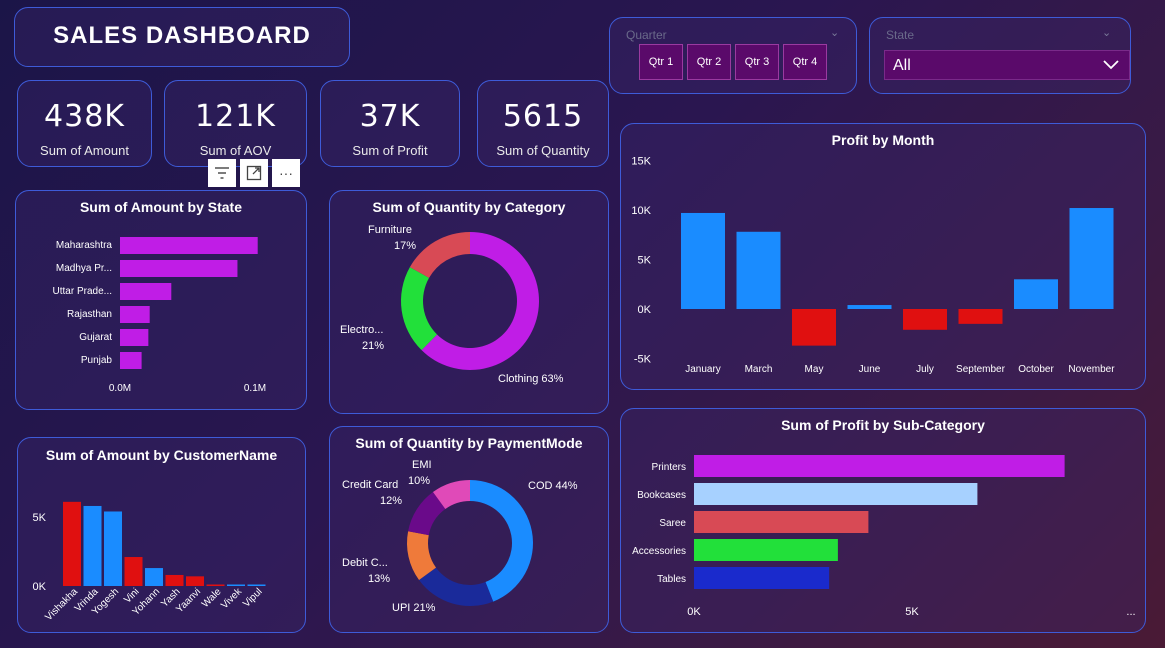  I want to click on filter-icon, so click(222, 173).